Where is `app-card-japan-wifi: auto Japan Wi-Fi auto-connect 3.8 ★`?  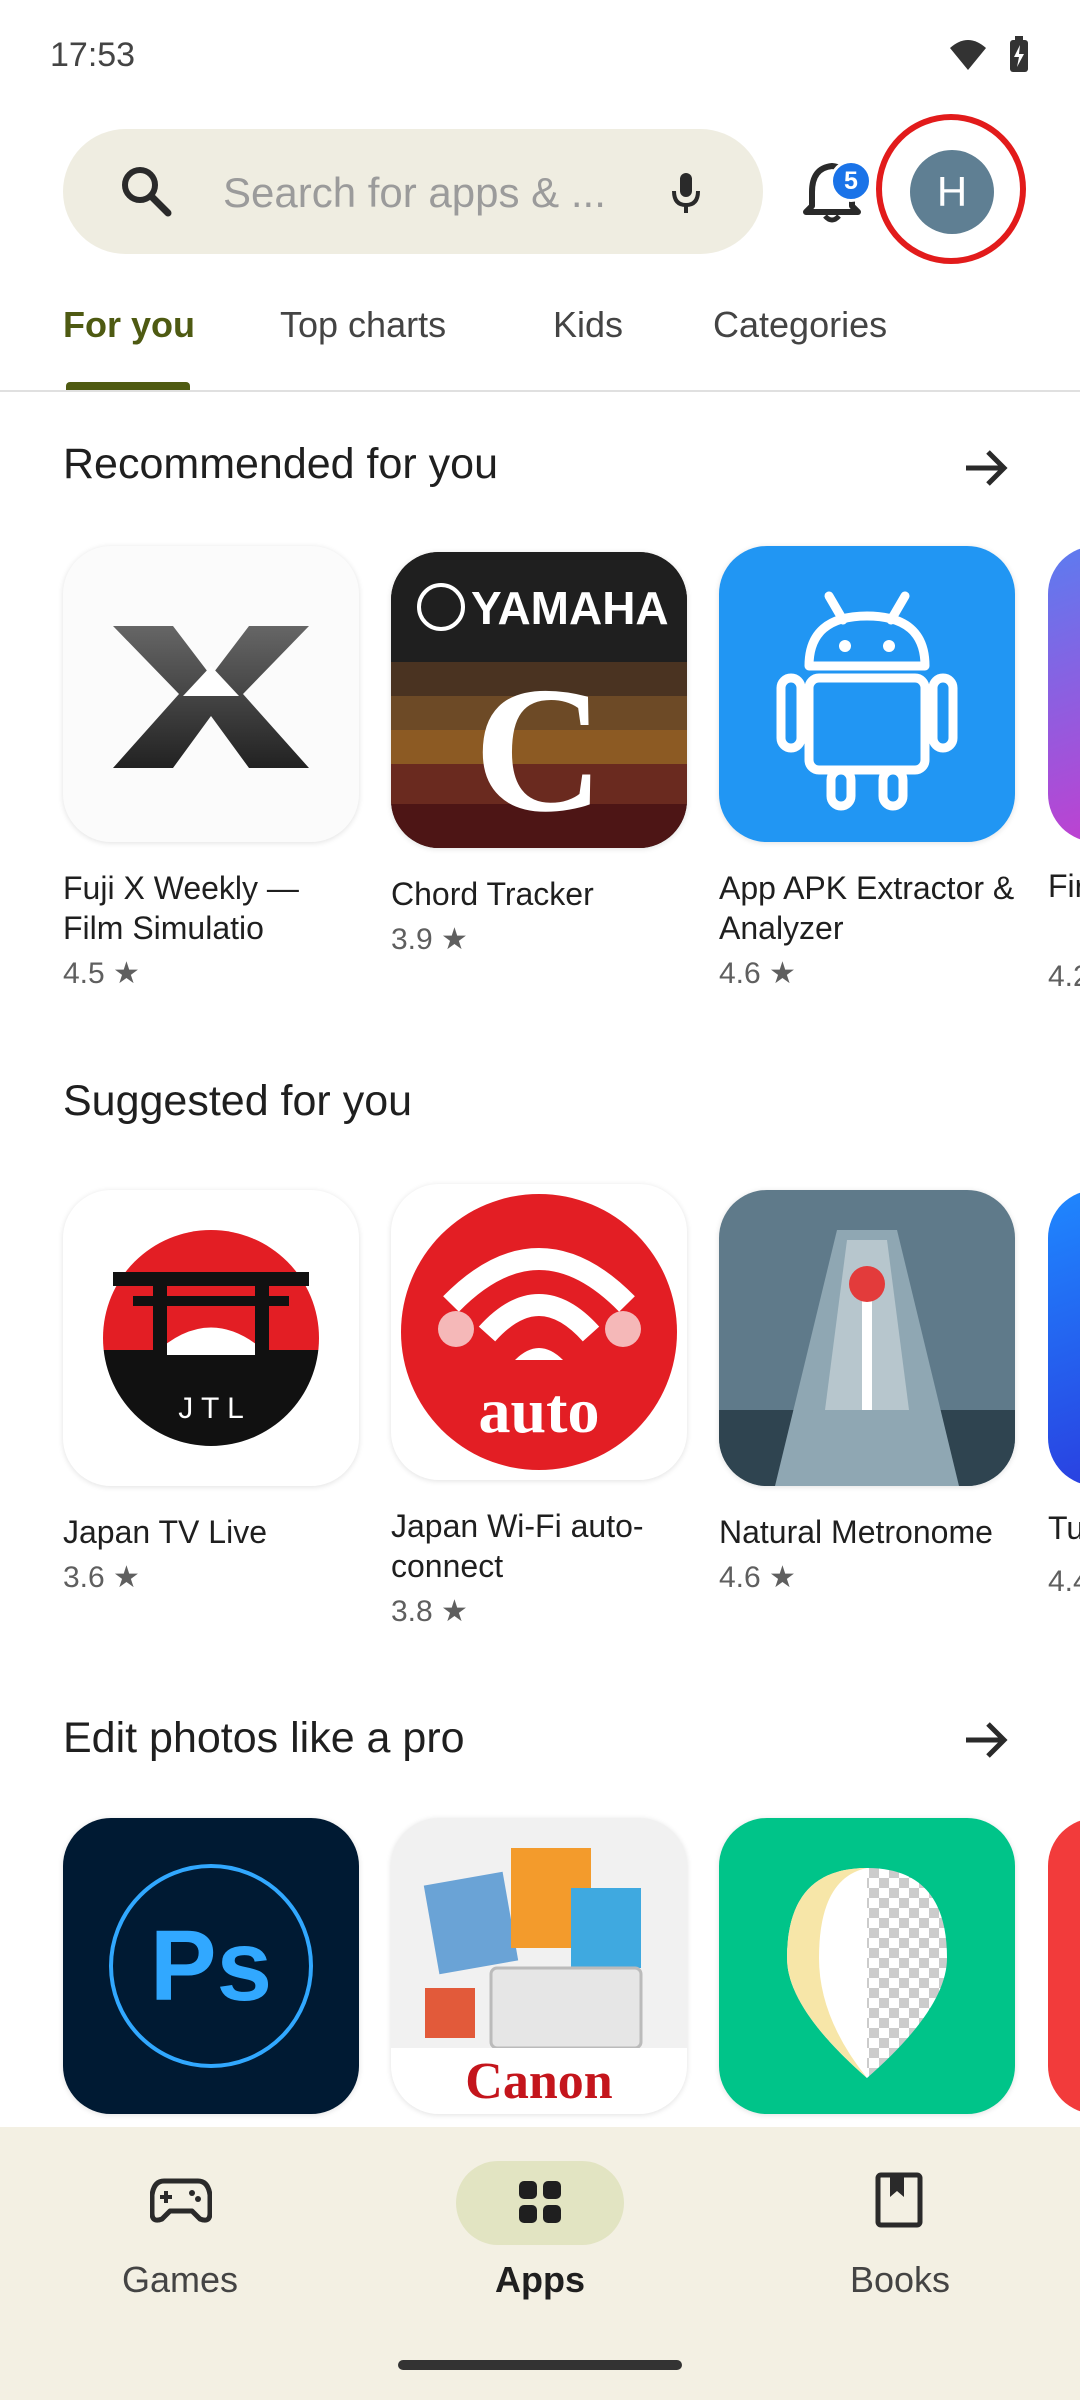
app-card-japan-wifi: auto Japan Wi-Fi auto-connect 3.8 ★ is located at coordinates (539, 1406).